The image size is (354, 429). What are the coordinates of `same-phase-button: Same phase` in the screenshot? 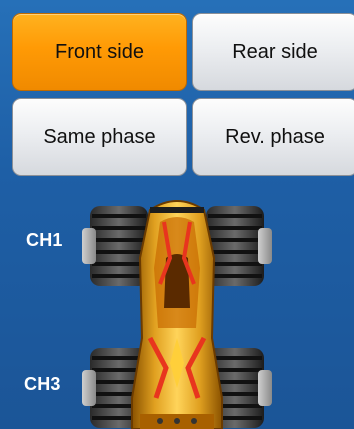 It's located at (99, 137).